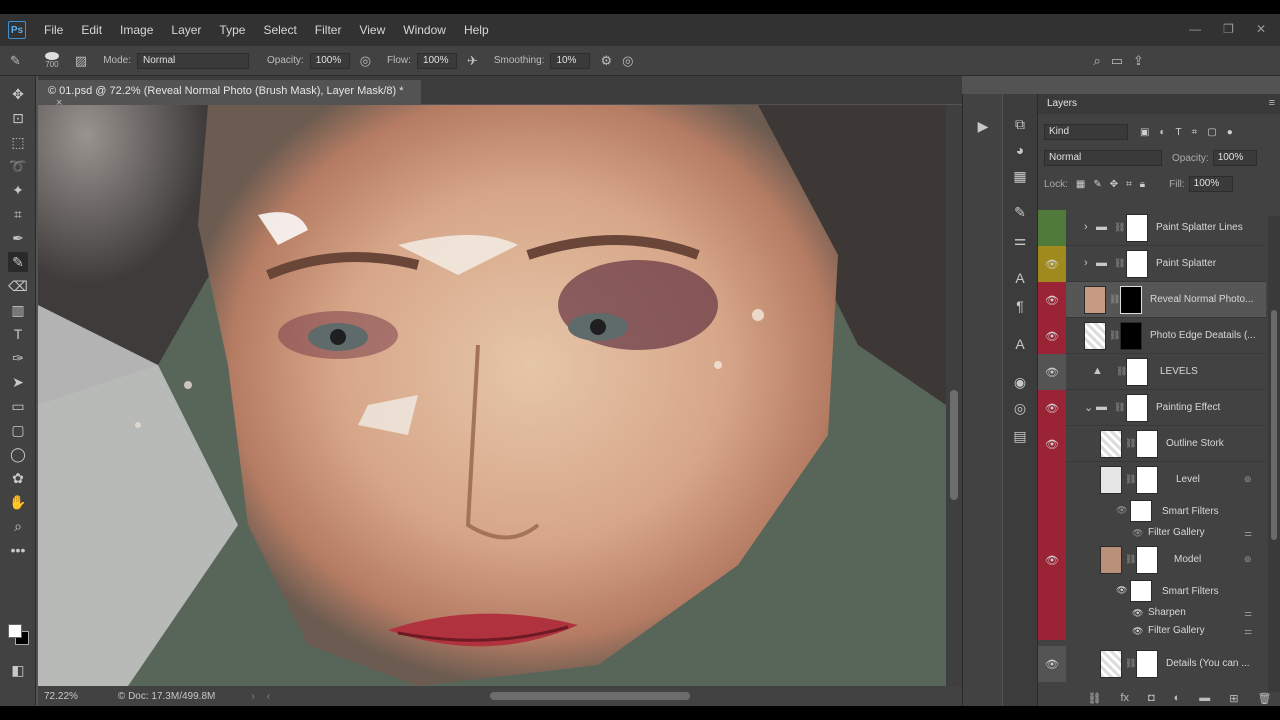  I want to click on layer-row: 👁︎ ▲ ⛓︎ LEVELS, so click(1152, 372).